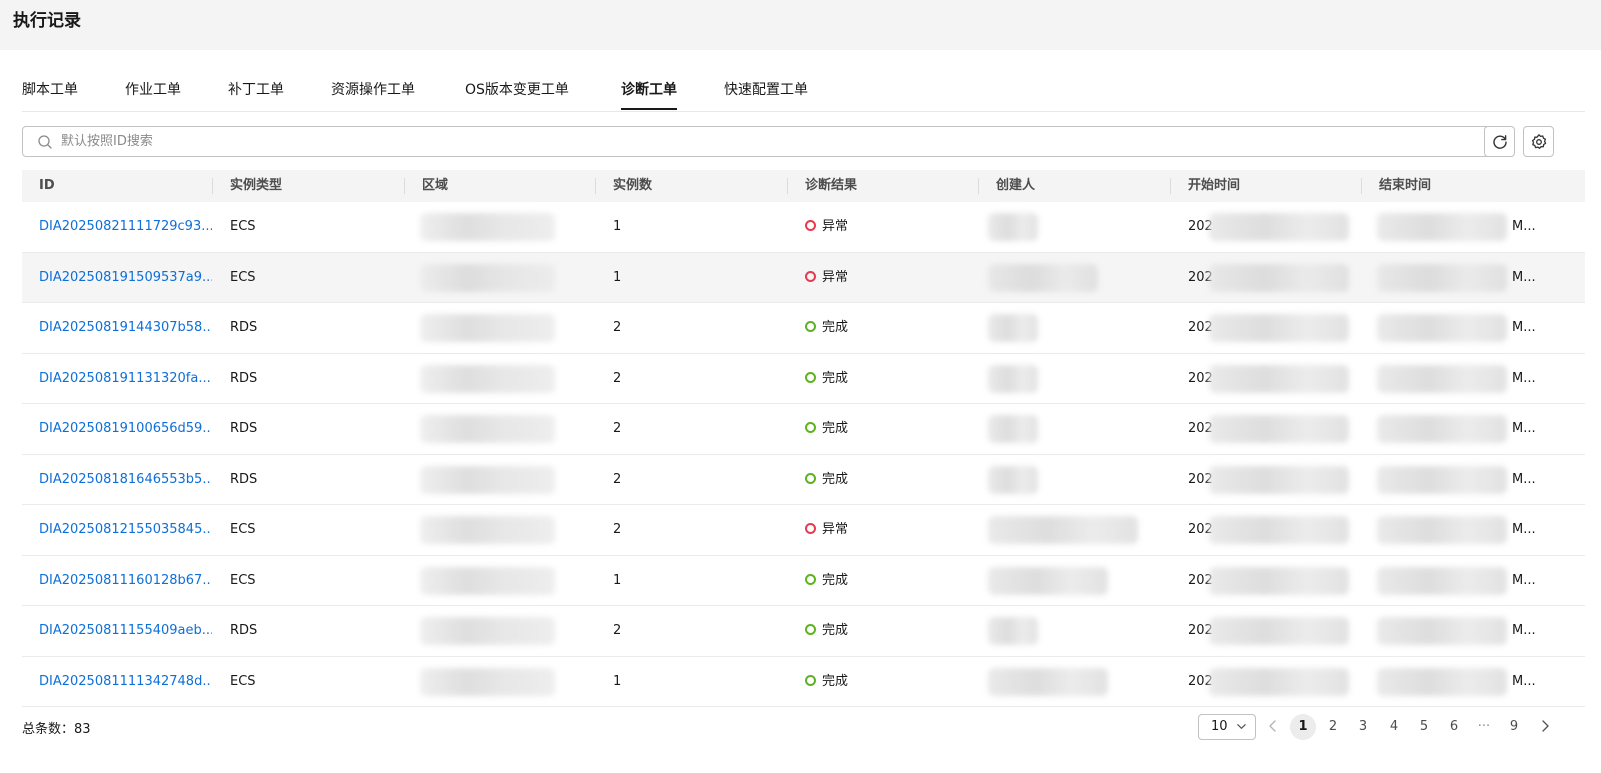 Image resolution: width=1601 pixels, height=773 pixels. What do you see at coordinates (45, 142) in the screenshot?
I see `search-icon` at bounding box center [45, 142].